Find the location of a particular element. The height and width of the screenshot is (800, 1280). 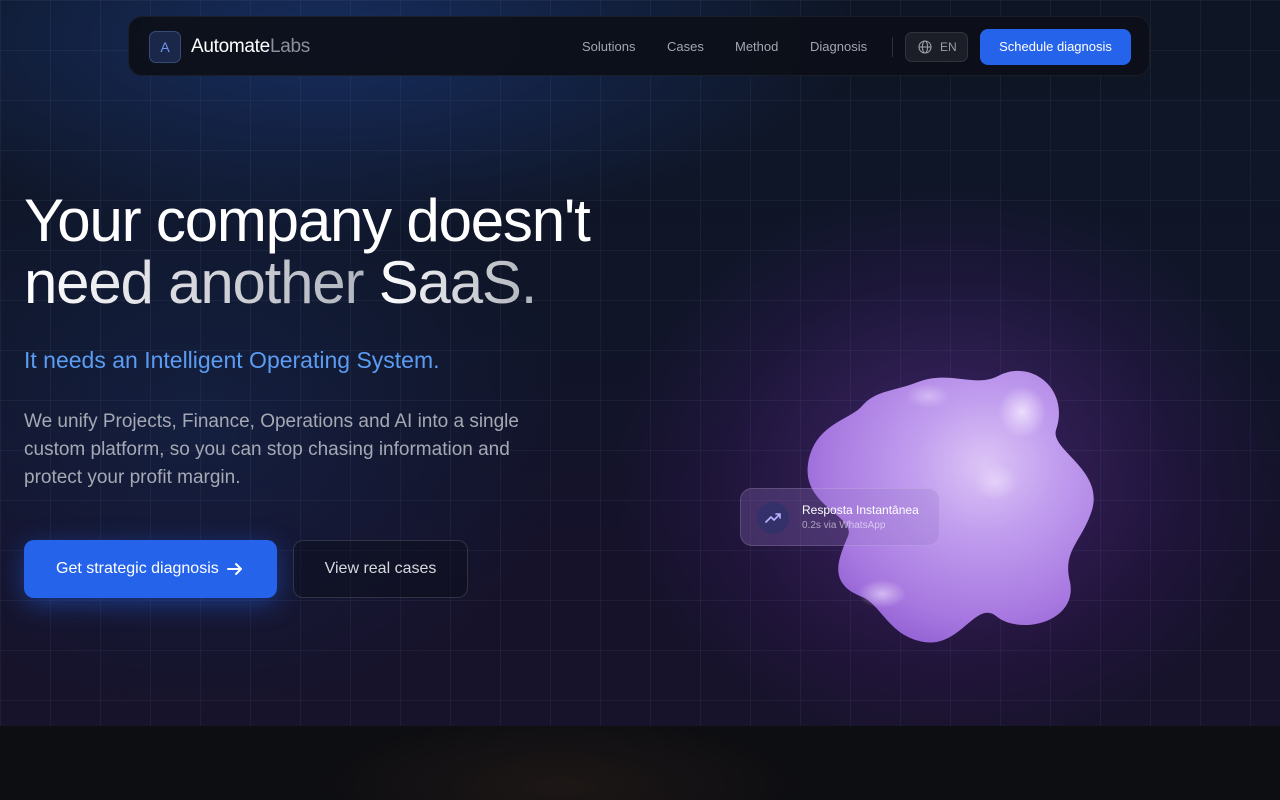

language-switcher: EN is located at coordinates (936, 47).